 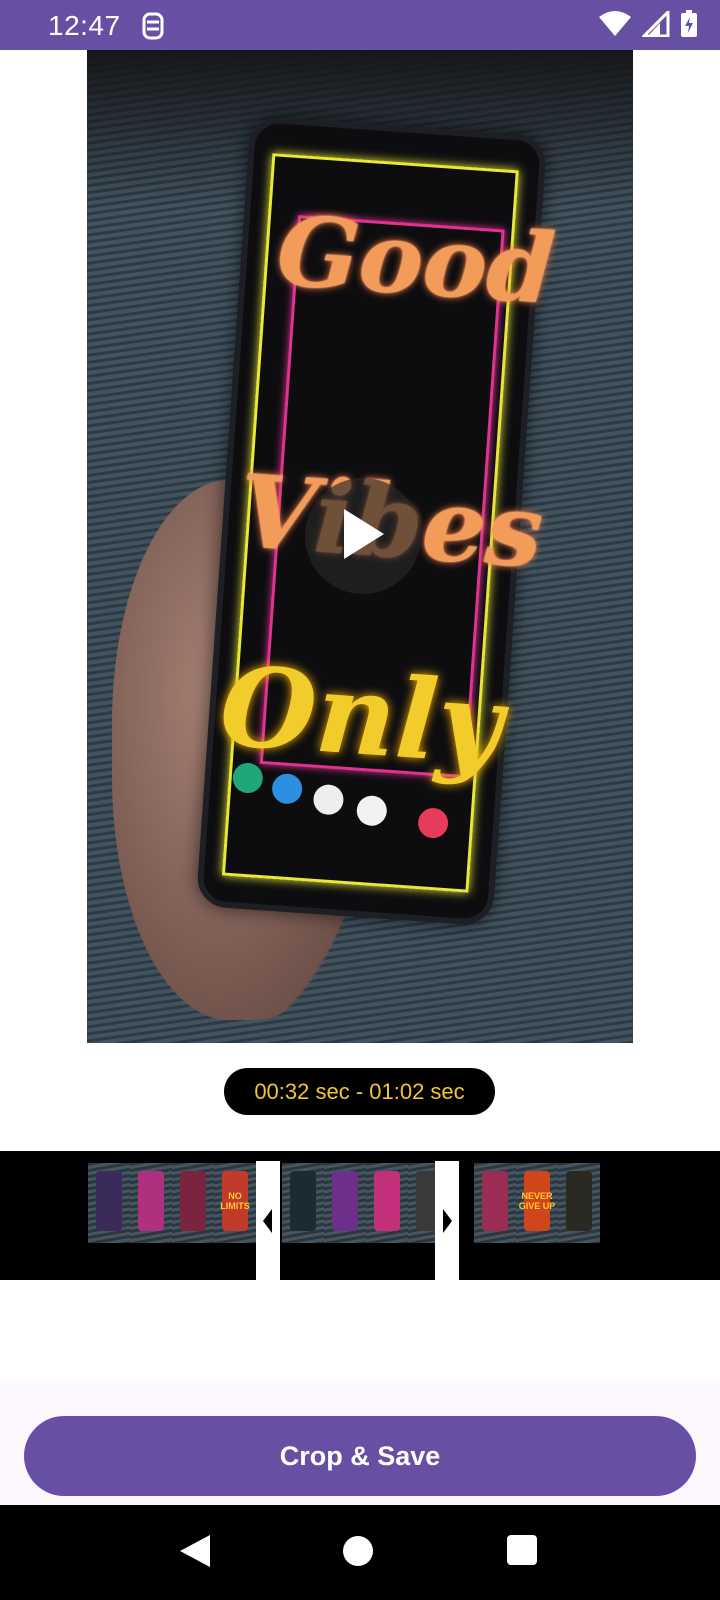 I want to click on timeline-frame: NO LIMITS, so click(x=235, y=1203).